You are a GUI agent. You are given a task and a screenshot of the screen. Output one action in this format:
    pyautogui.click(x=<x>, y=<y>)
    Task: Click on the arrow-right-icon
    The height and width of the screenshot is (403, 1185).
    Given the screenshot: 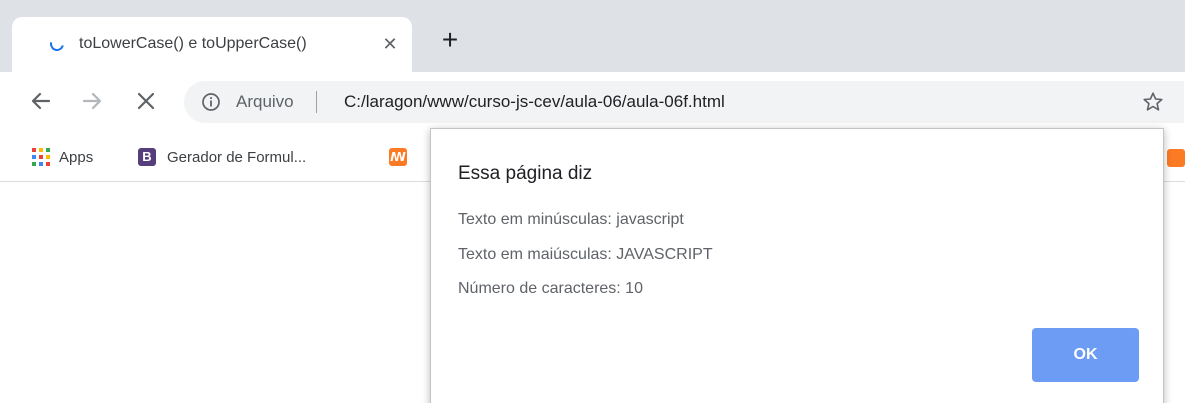 What is the action you would take?
    pyautogui.click(x=92, y=101)
    